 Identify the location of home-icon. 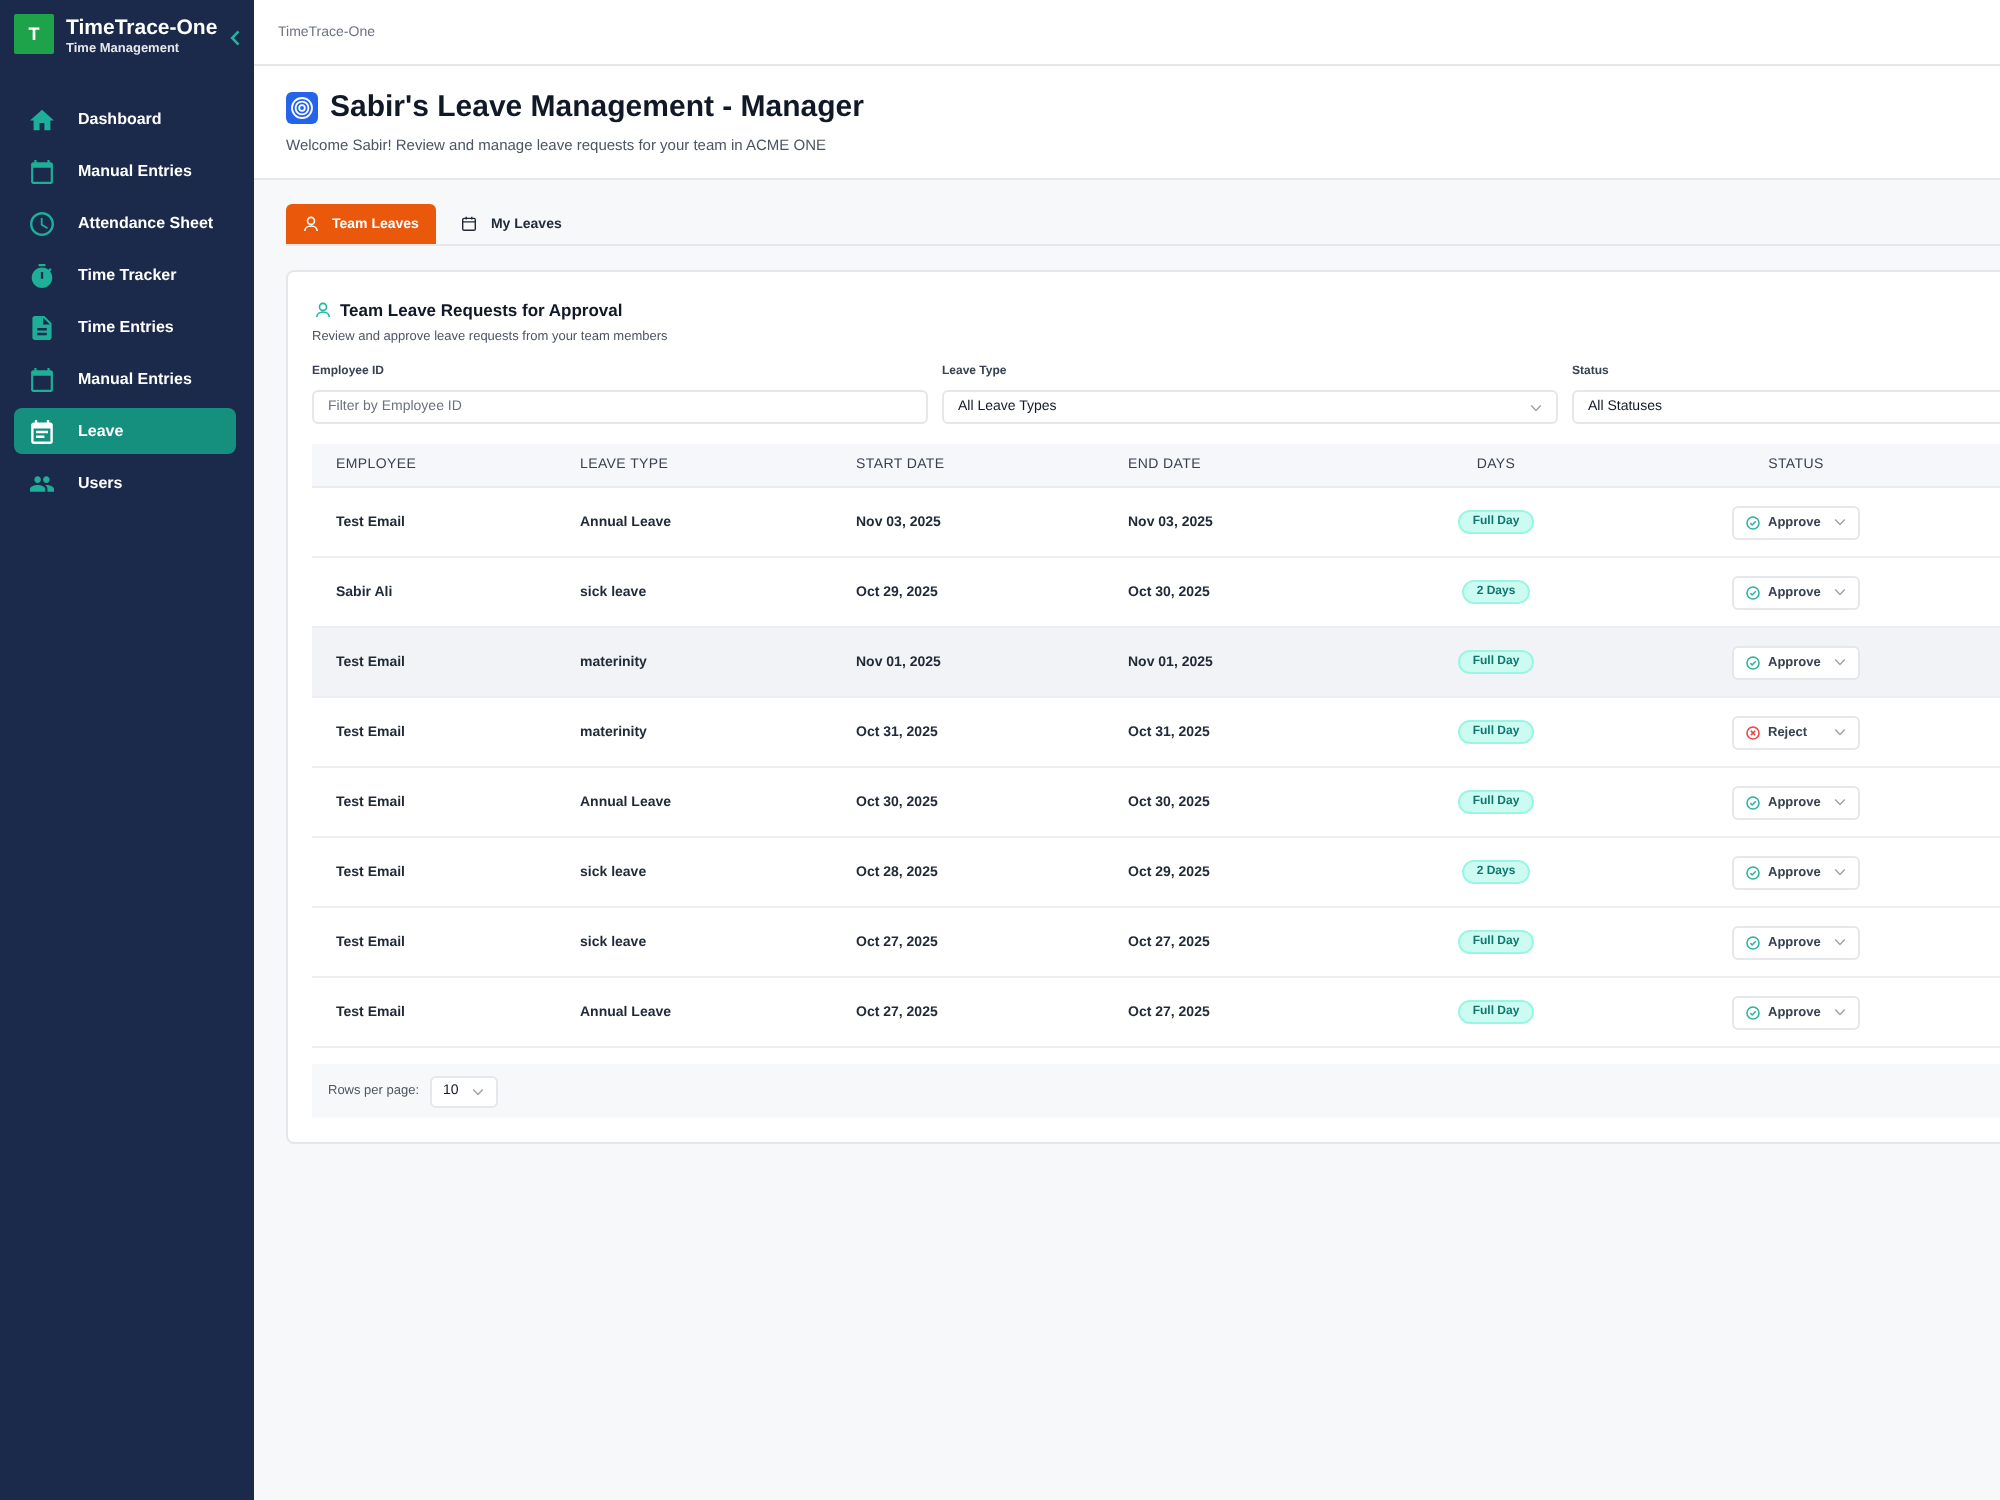
(42, 119).